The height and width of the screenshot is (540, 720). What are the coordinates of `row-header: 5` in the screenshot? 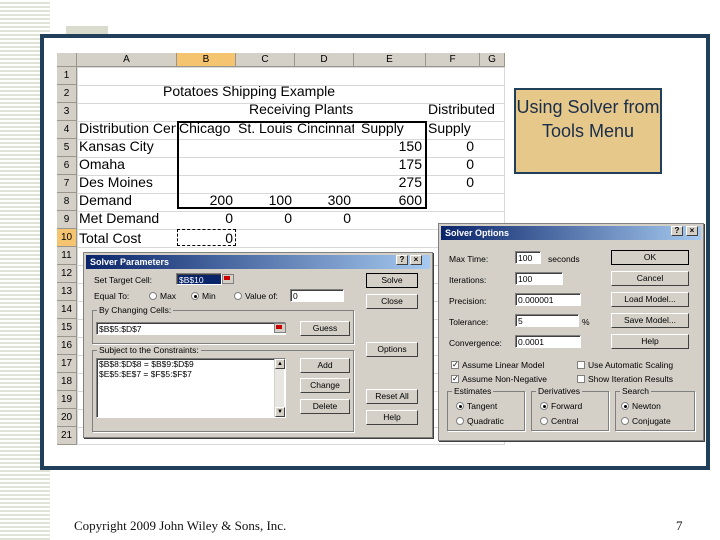 It's located at (67, 148).